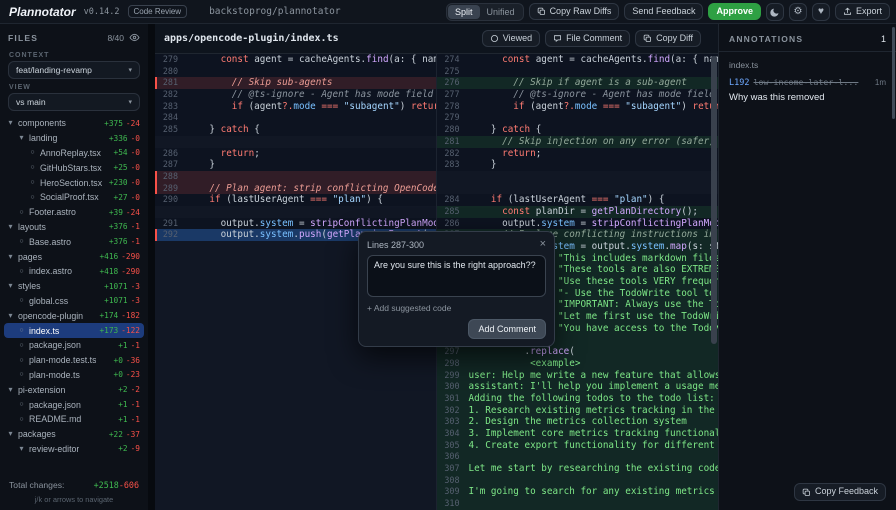 The image size is (896, 510). Describe the element at coordinates (74, 389) in the screenshot. I see `tree-folder-pi-extension: ▾ pi-extension +2 -2` at that location.